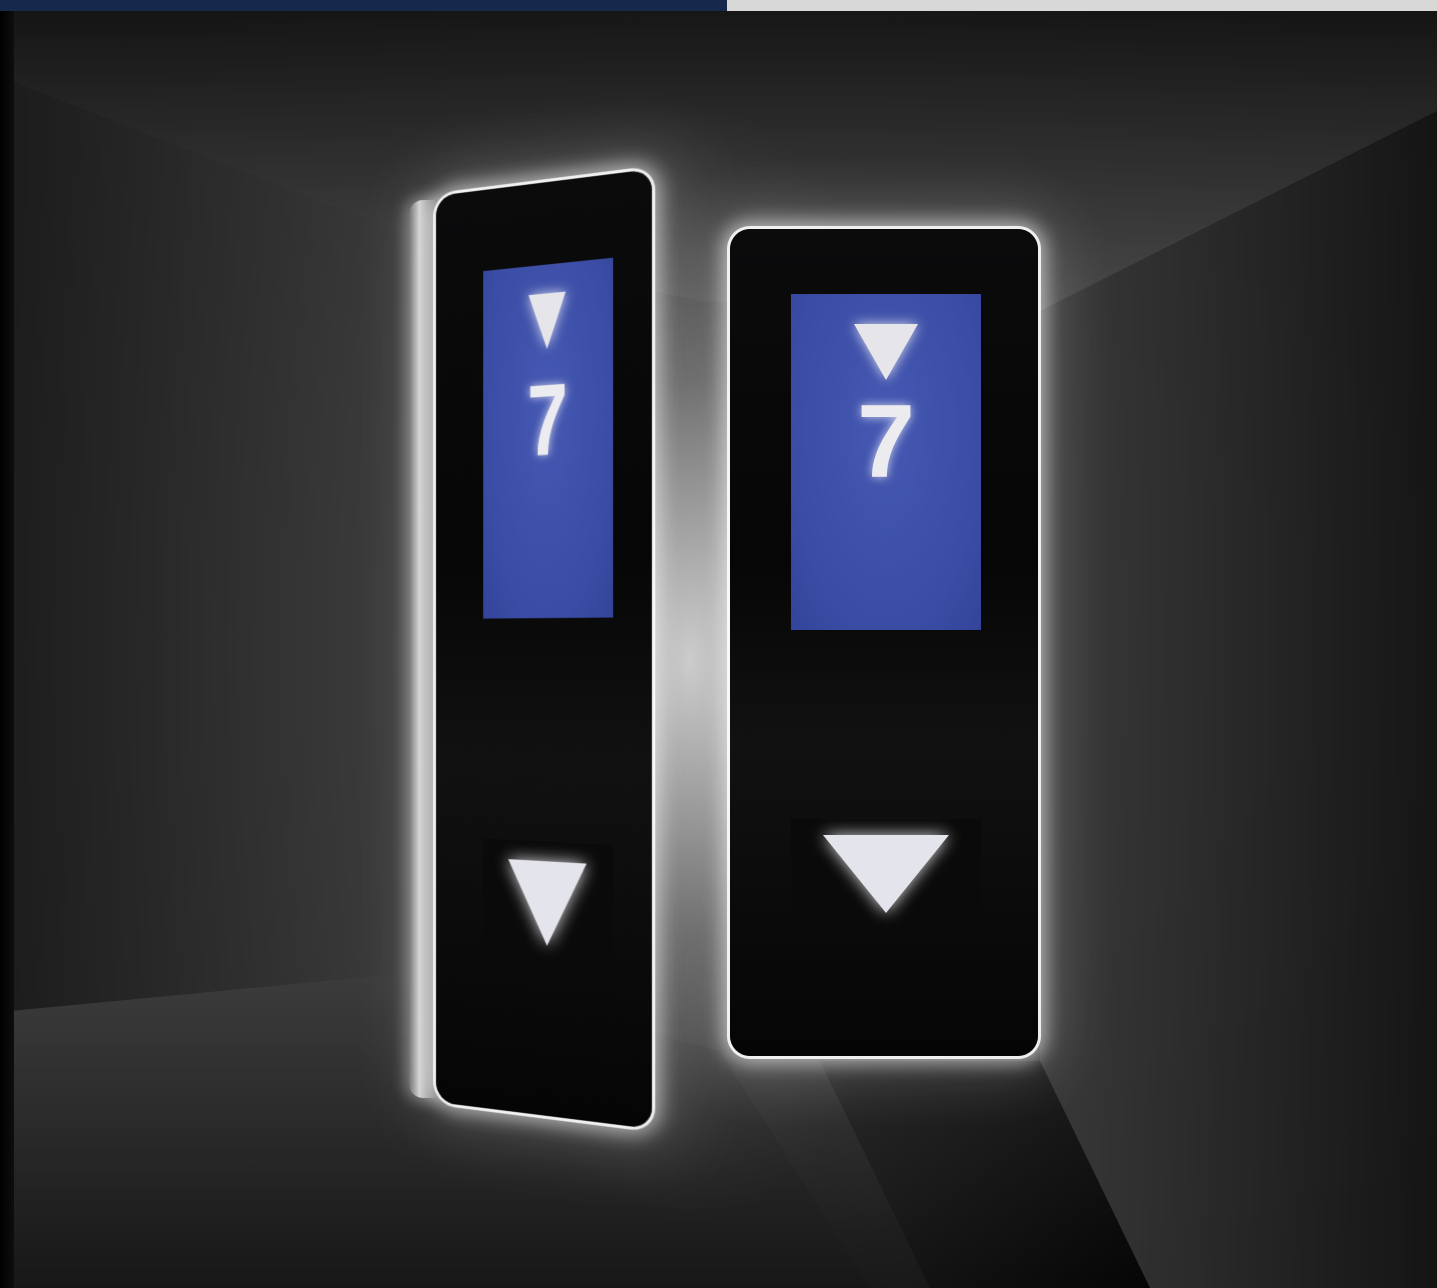 The width and height of the screenshot is (1437, 1288). I want to click on left-elevator-panel: 7, so click(544, 649).